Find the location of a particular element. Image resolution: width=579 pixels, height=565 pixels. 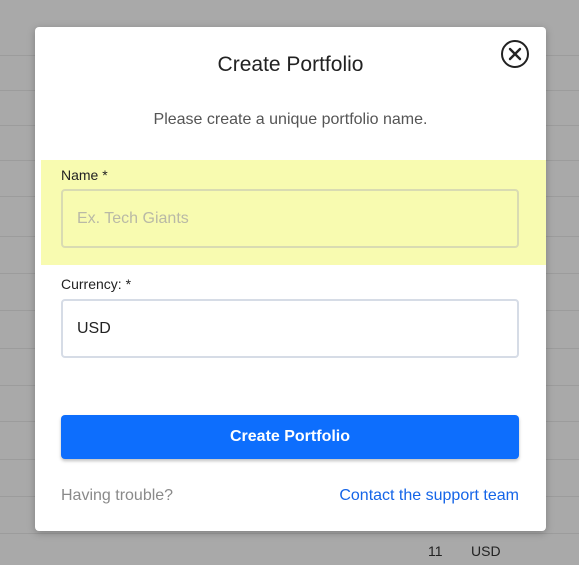

help-text: Having trouble? is located at coordinates (117, 495).